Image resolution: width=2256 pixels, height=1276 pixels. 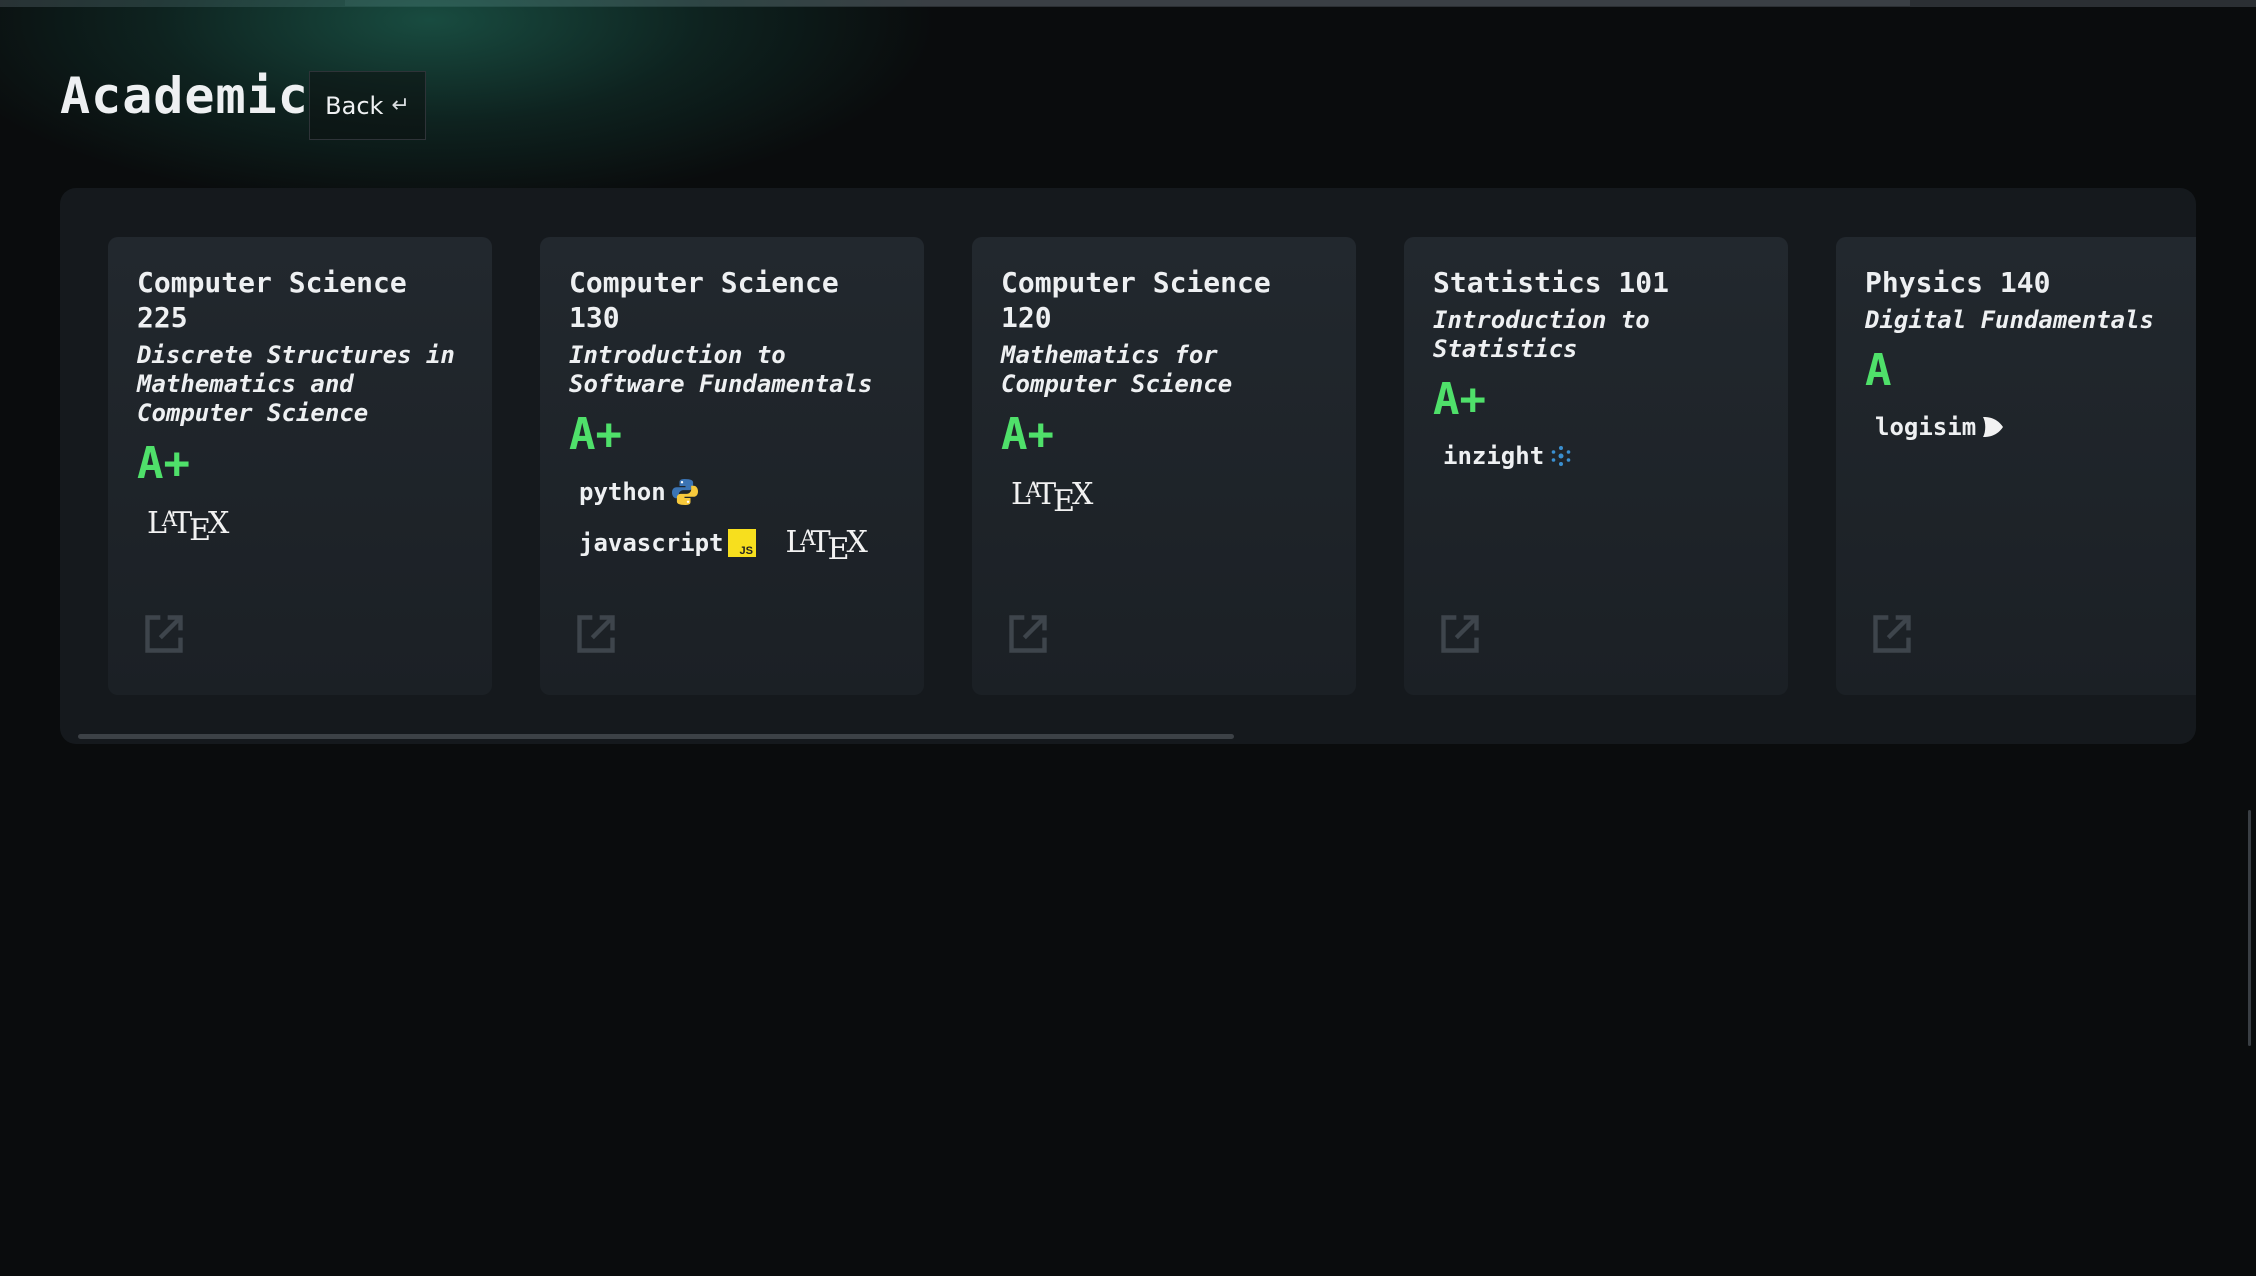 I want to click on tool-logisim: logisim, so click(x=1940, y=427).